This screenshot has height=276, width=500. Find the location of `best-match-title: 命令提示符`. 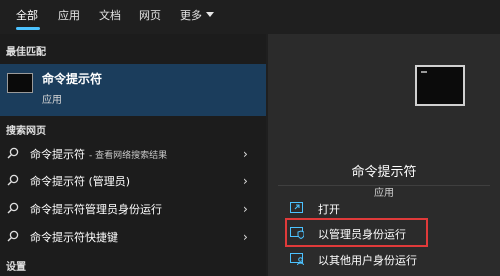

best-match-title: 命令提示符 is located at coordinates (72, 79).